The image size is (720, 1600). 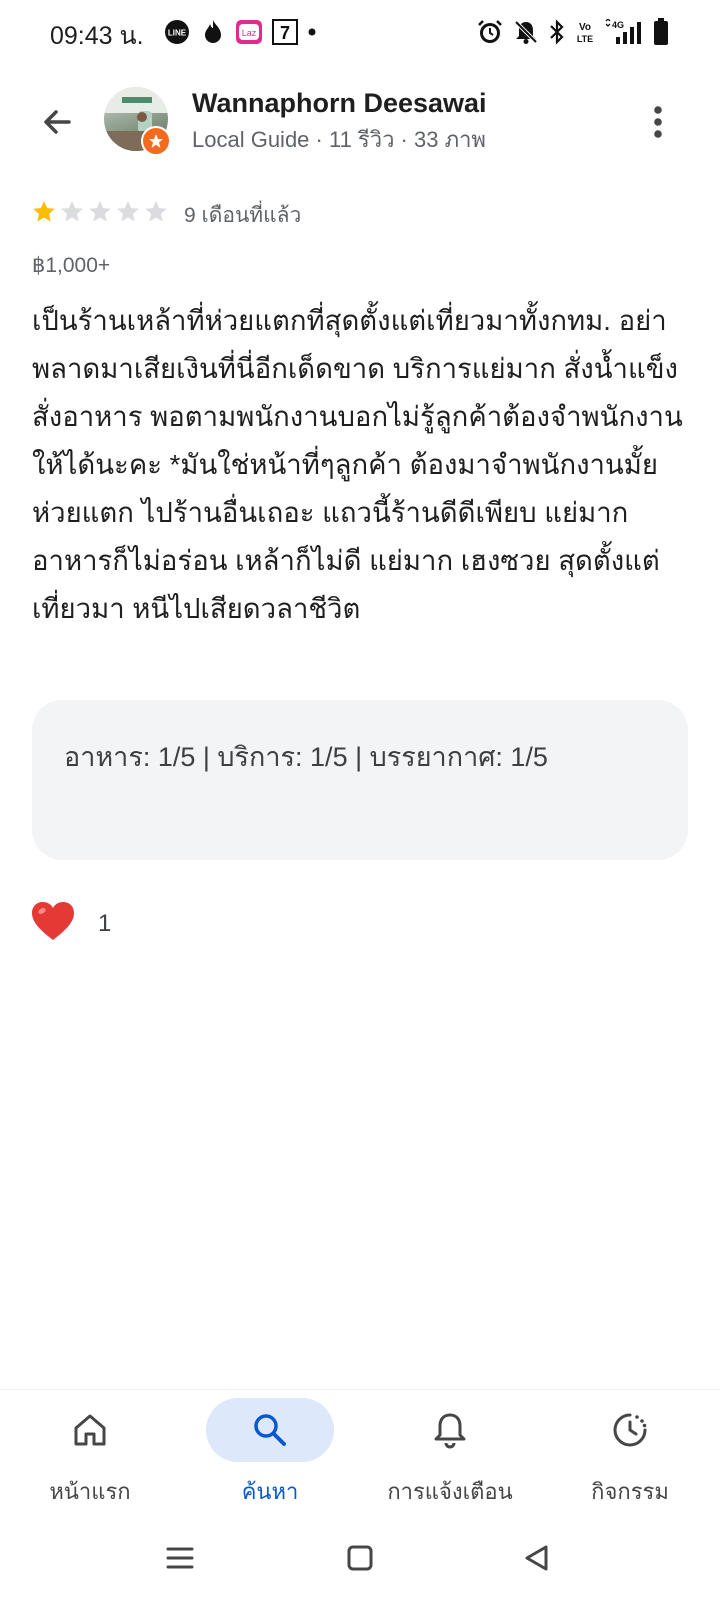 What do you see at coordinates (630, 1491) in the screenshot?
I see `nav-activity-label: กิจกรรม` at bounding box center [630, 1491].